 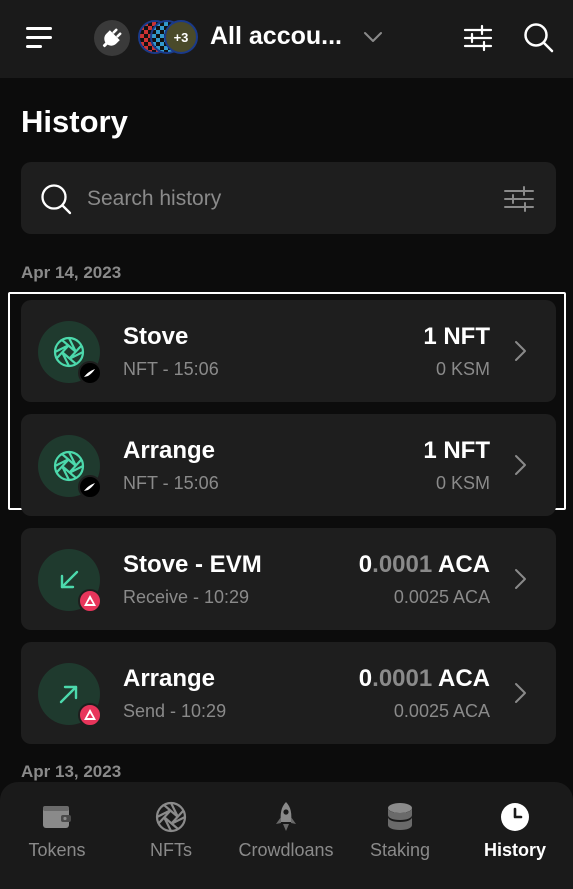 What do you see at coordinates (175, 711) in the screenshot?
I see `item-subtitle: Send - 10:29` at bounding box center [175, 711].